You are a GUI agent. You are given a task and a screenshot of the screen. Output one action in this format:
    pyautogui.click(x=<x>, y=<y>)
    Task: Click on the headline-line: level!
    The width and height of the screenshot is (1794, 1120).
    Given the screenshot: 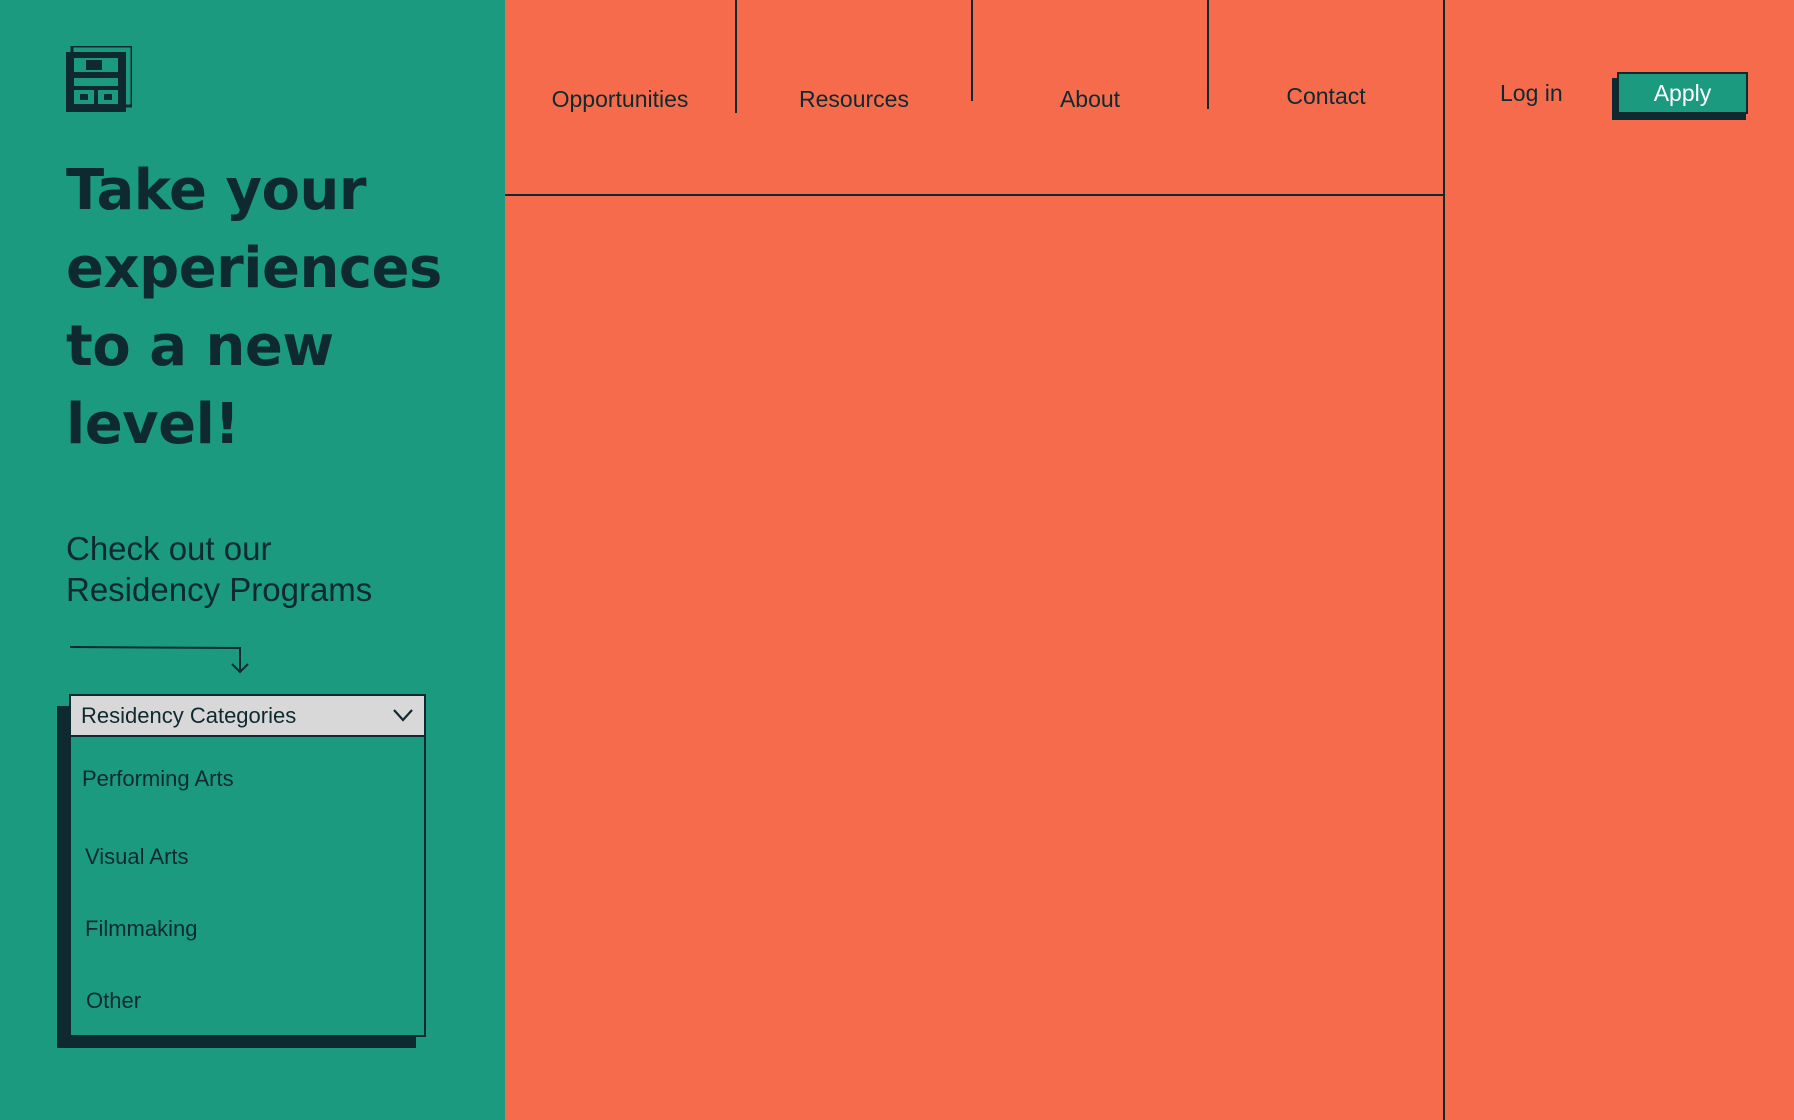 What is the action you would take?
    pyautogui.click(x=153, y=424)
    